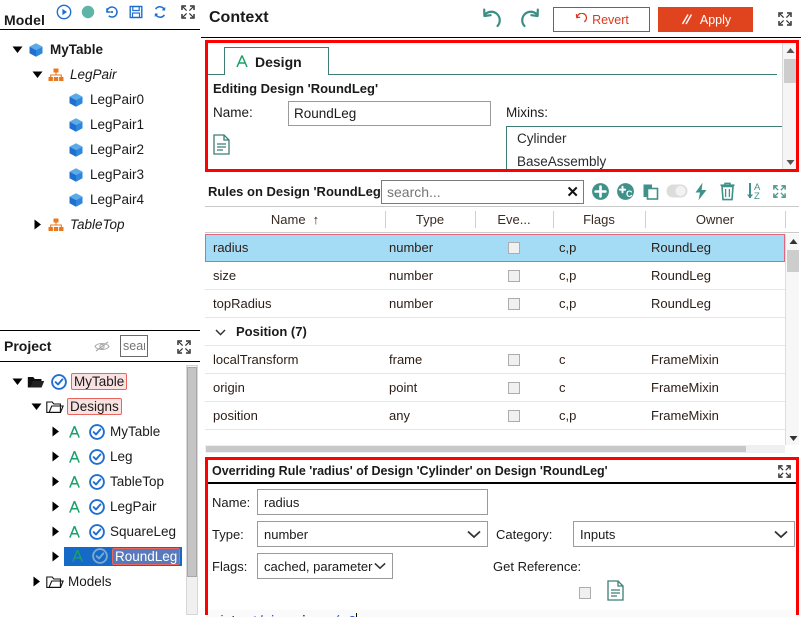  Describe the element at coordinates (727, 193) in the screenshot. I see `trash-icon` at that location.